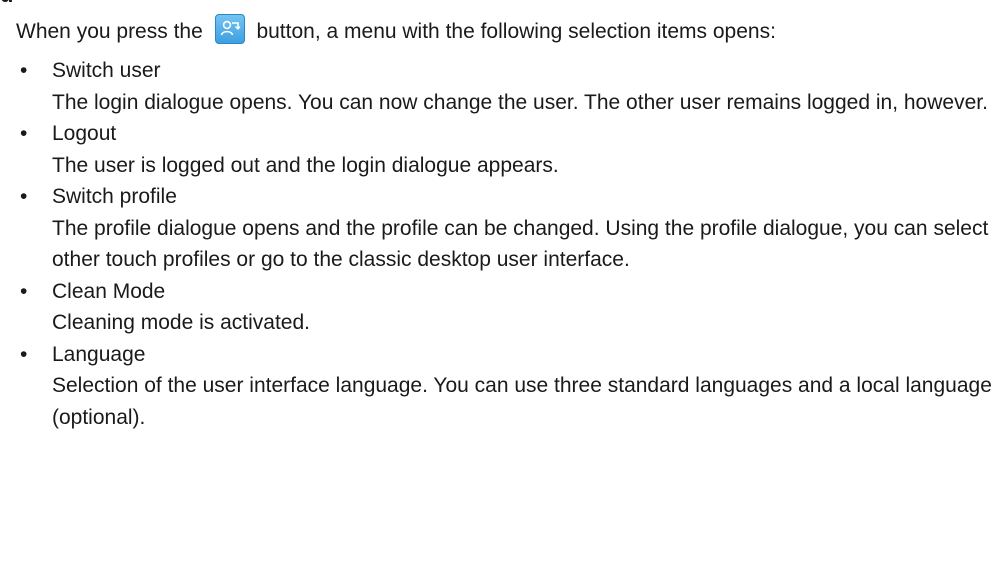  Describe the element at coordinates (6, 3) in the screenshot. I see `section-heading-fragment: u` at that location.